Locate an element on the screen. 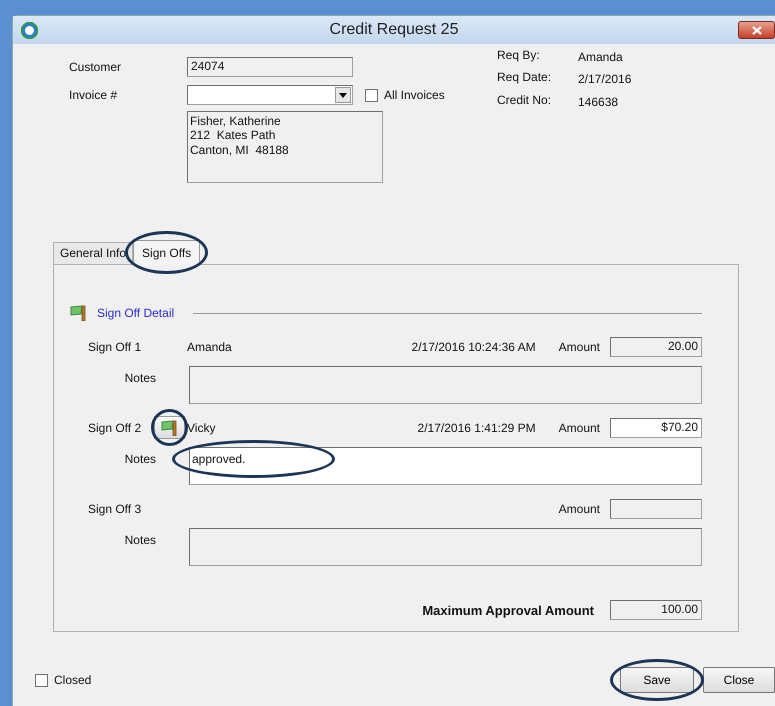 The image size is (775, 706). window-title: Credit Request 25 is located at coordinates (394, 30).